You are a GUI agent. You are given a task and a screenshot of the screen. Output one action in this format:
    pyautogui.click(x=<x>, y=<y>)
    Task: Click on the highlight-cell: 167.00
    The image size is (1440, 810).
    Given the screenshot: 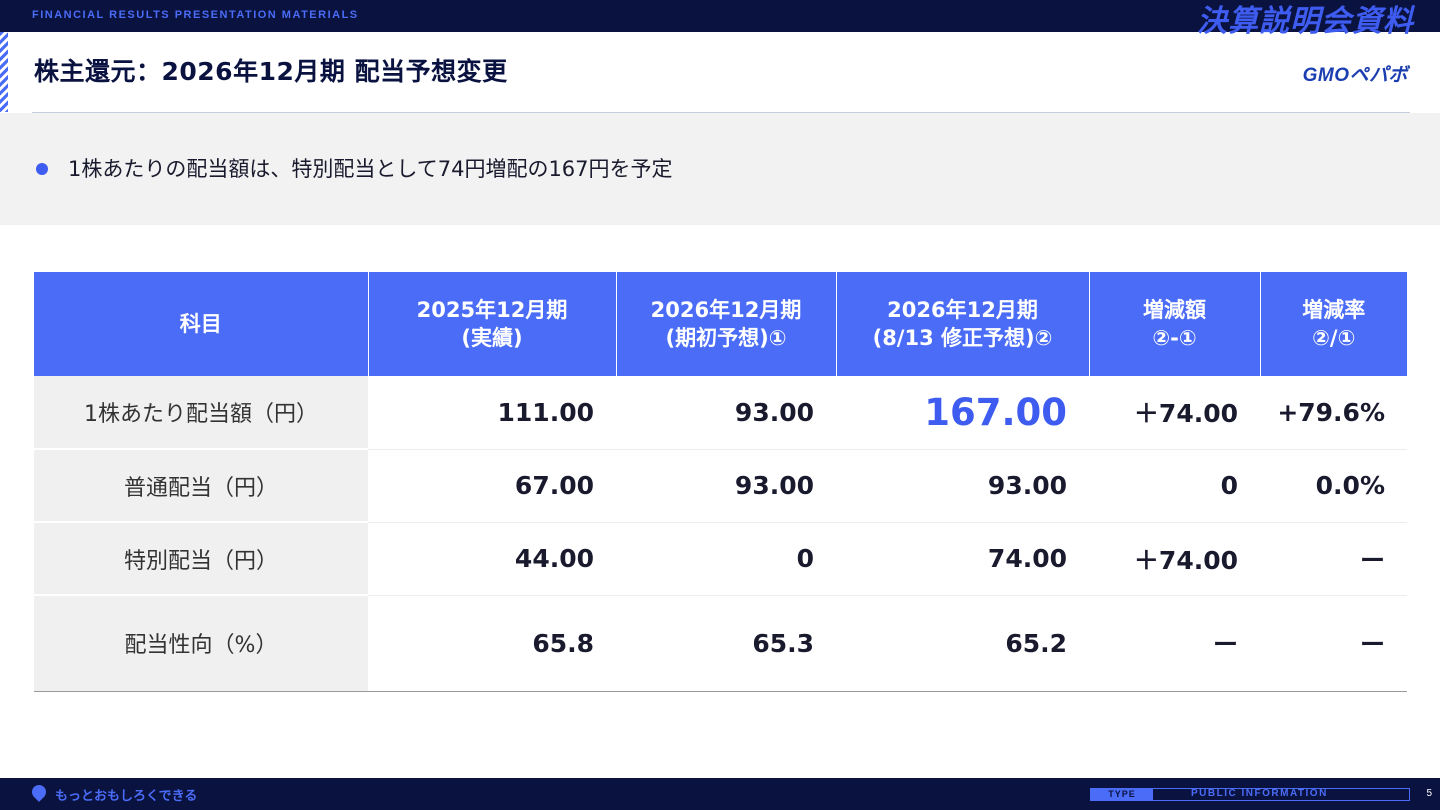 What is the action you would take?
    pyautogui.click(x=962, y=413)
    